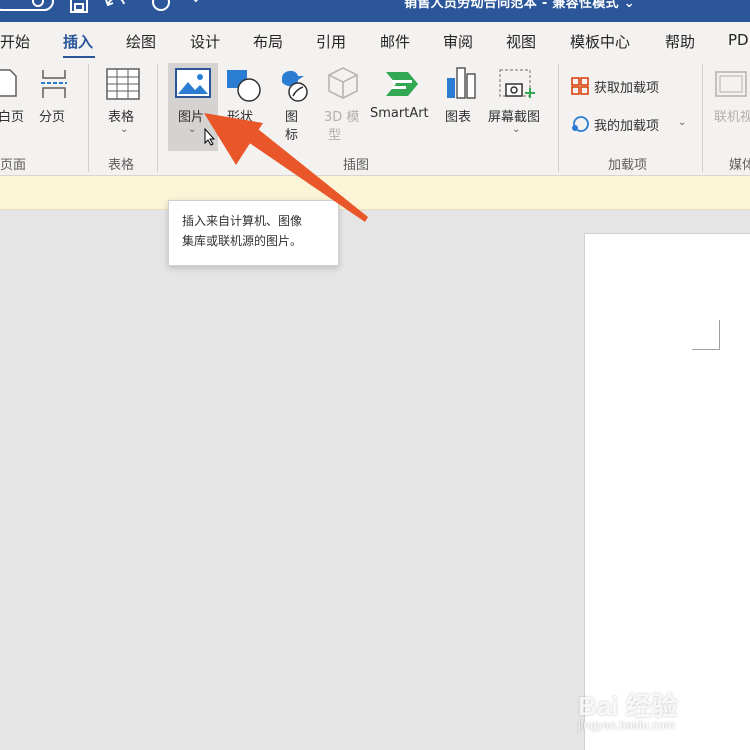 Image resolution: width=750 pixels, height=750 pixels. Describe the element at coordinates (626, 725) in the screenshot. I see `watermark-url: jingyan.baidu.com` at that location.